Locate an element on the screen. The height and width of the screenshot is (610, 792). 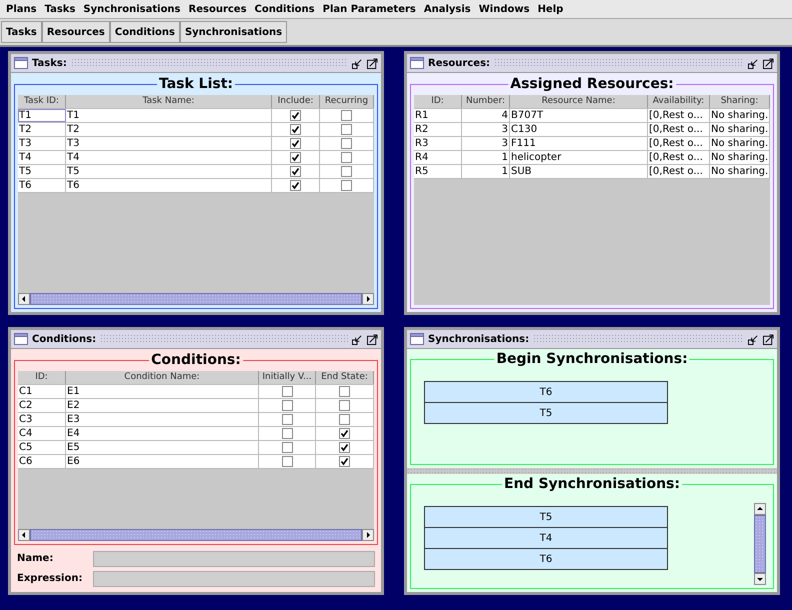
column-header: End State: is located at coordinates (345, 377).